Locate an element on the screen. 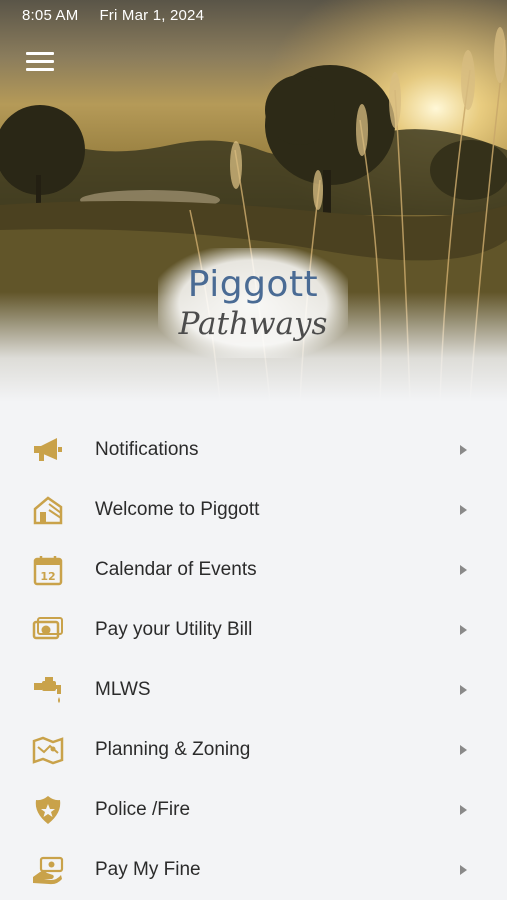  money-icon is located at coordinates (47, 628).